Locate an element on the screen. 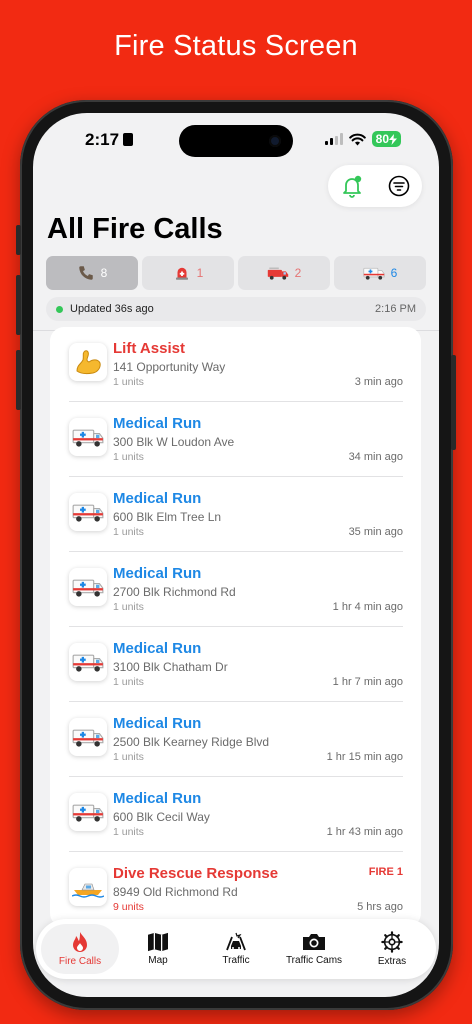 The height and width of the screenshot is (1024, 472). call-address: 600 Blk Elm Tree Ln is located at coordinates (167, 517).